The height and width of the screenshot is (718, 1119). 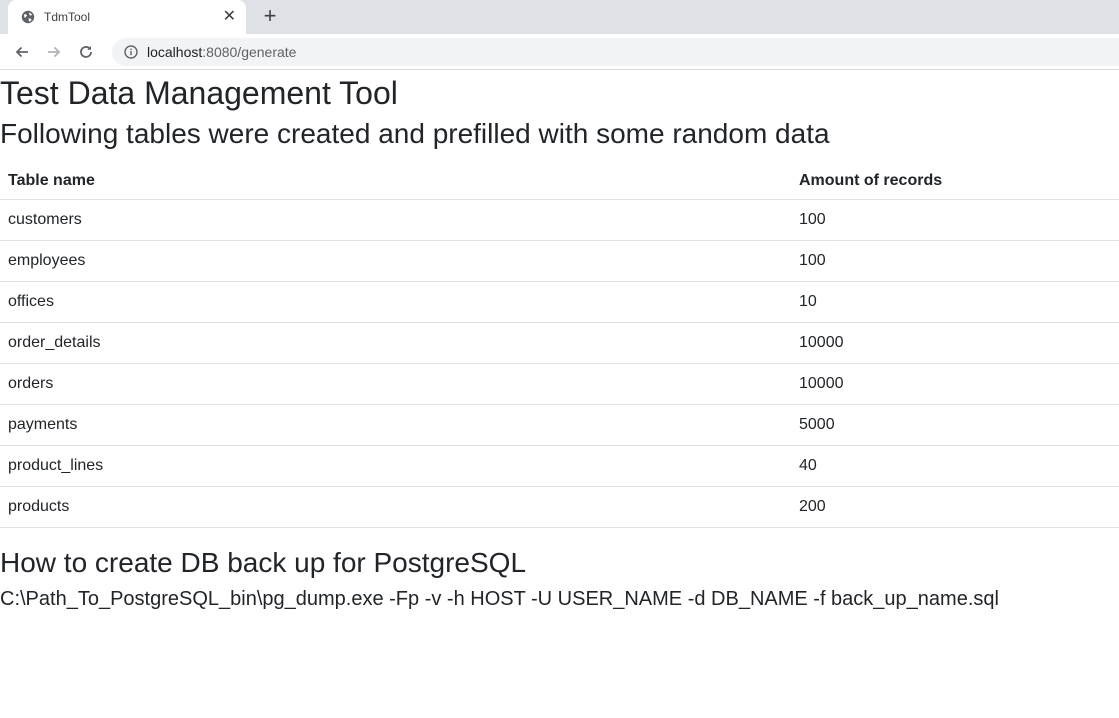 What do you see at coordinates (395, 220) in the screenshot?
I see `table-name-cell: customers` at bounding box center [395, 220].